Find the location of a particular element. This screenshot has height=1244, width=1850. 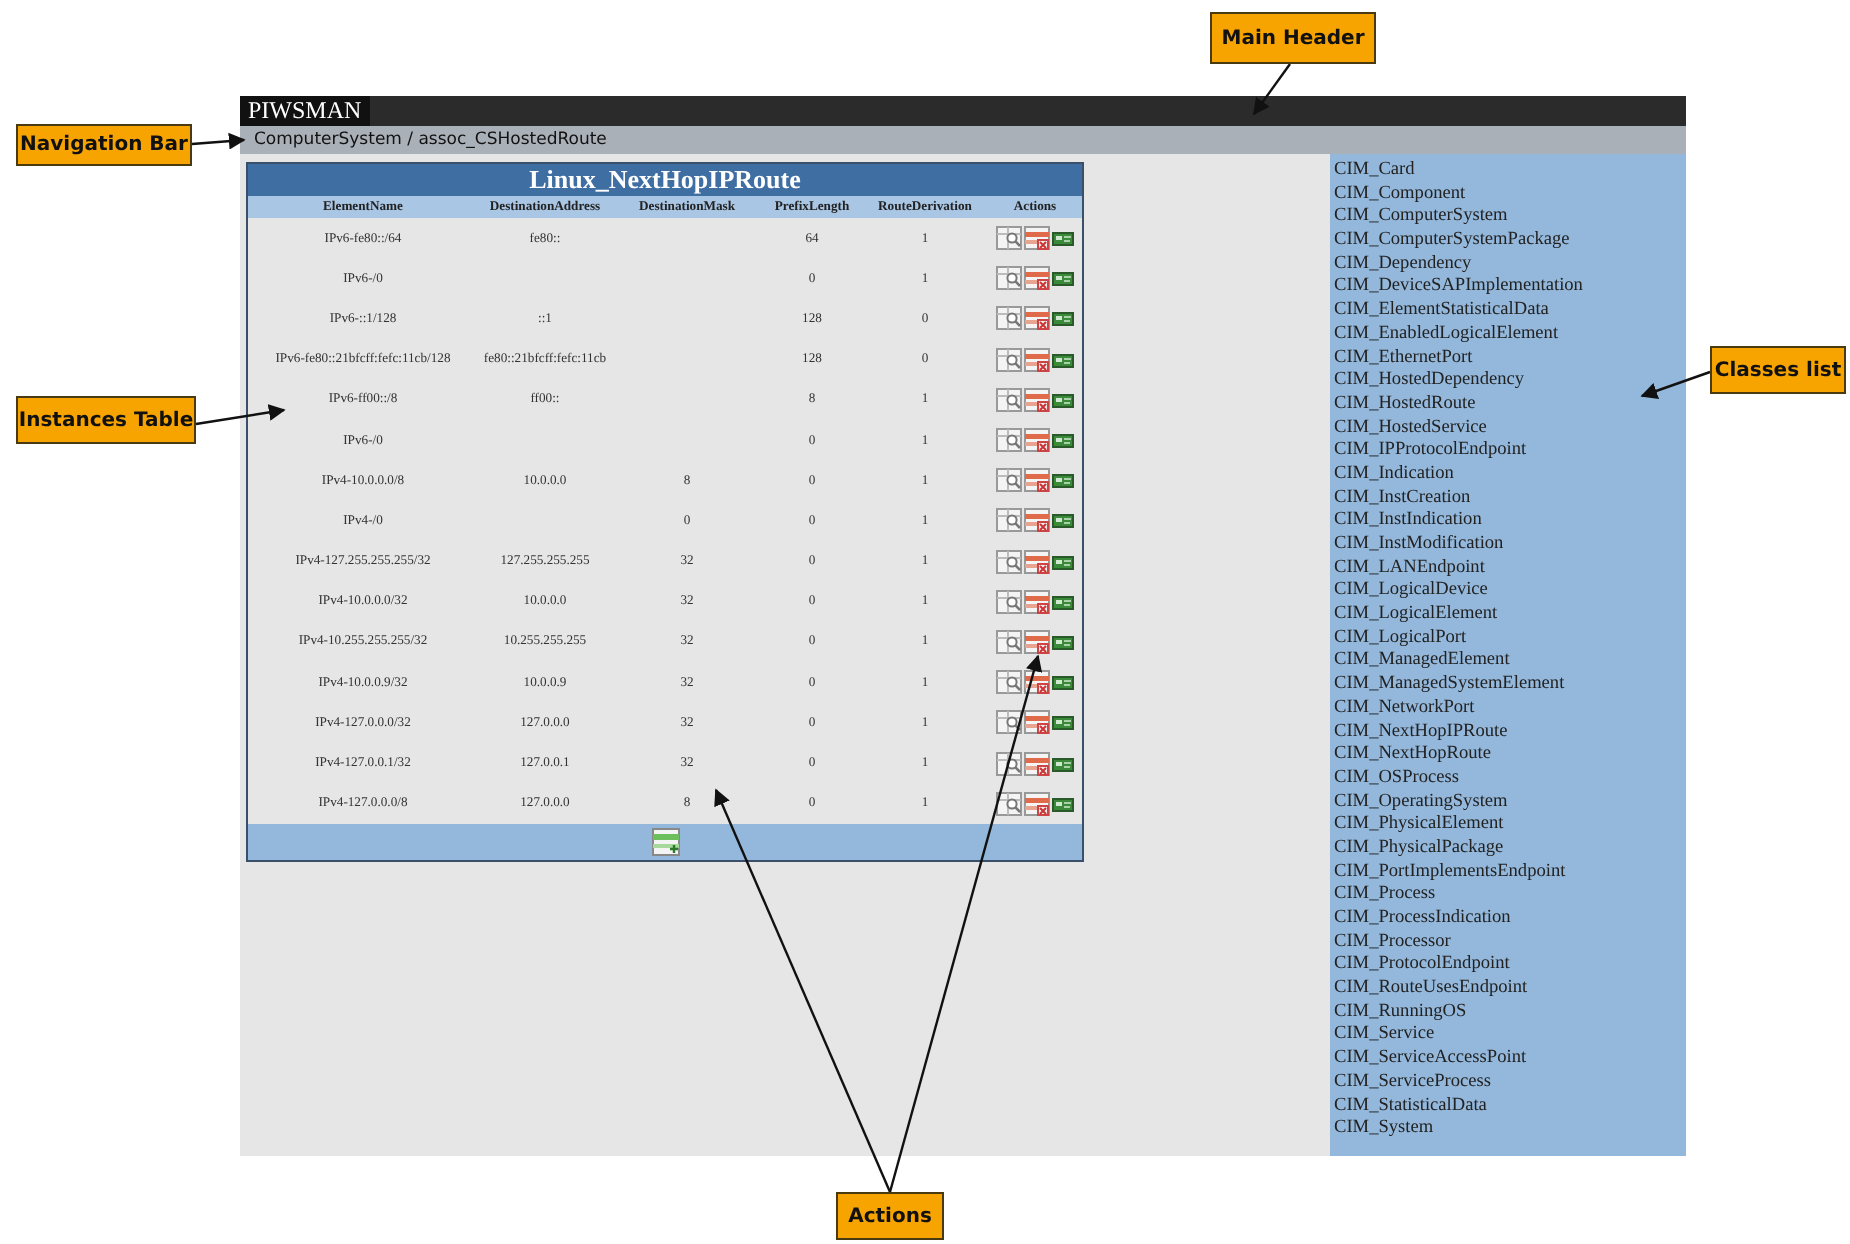

class-link: CIM_LogicalDevice is located at coordinates (1411, 592).